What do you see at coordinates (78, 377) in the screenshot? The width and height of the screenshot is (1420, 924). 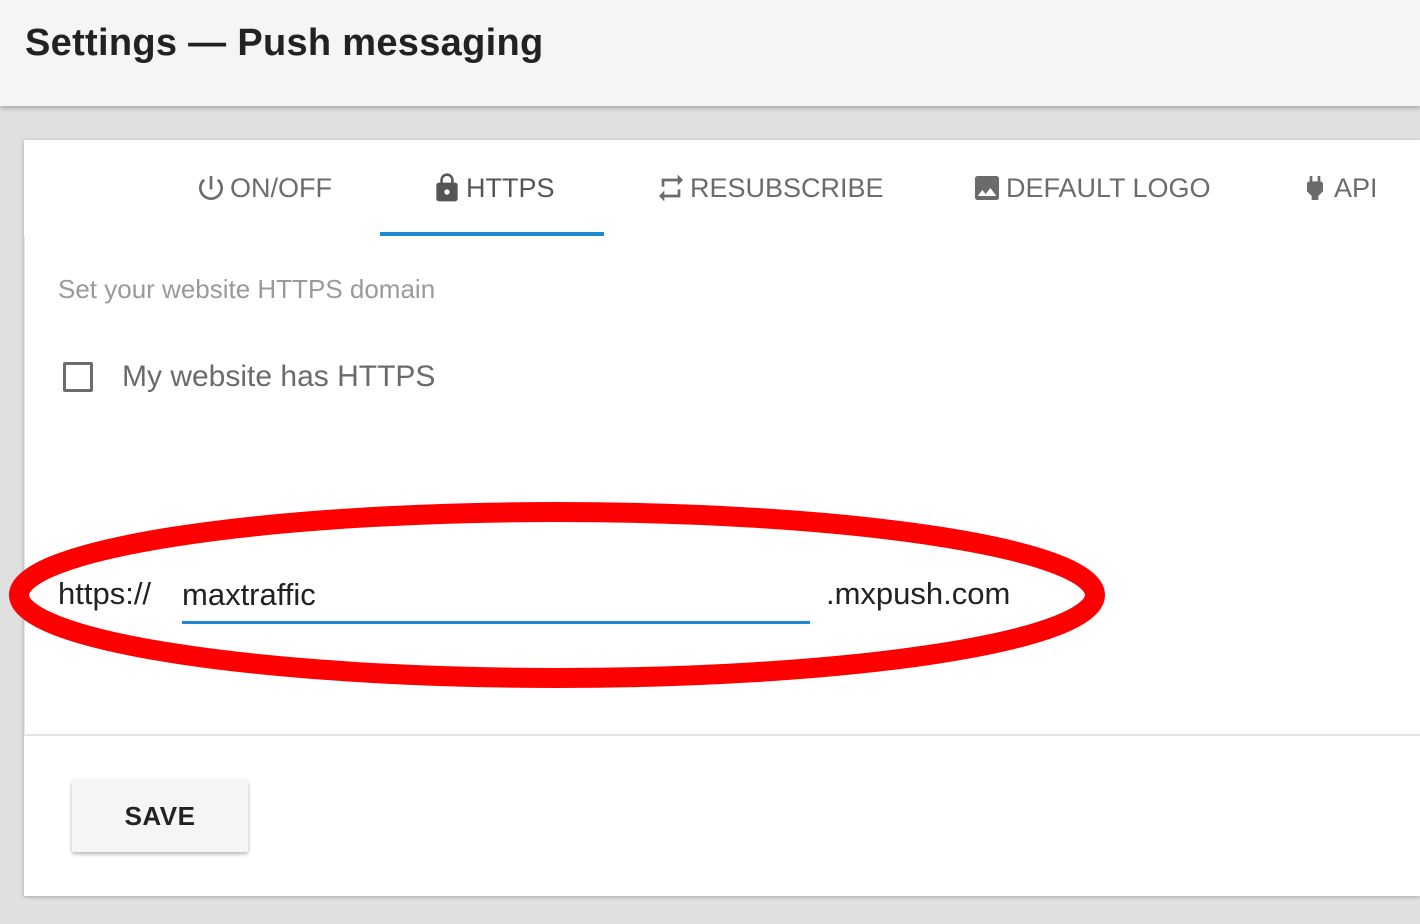 I see `has-https-checkbox` at bounding box center [78, 377].